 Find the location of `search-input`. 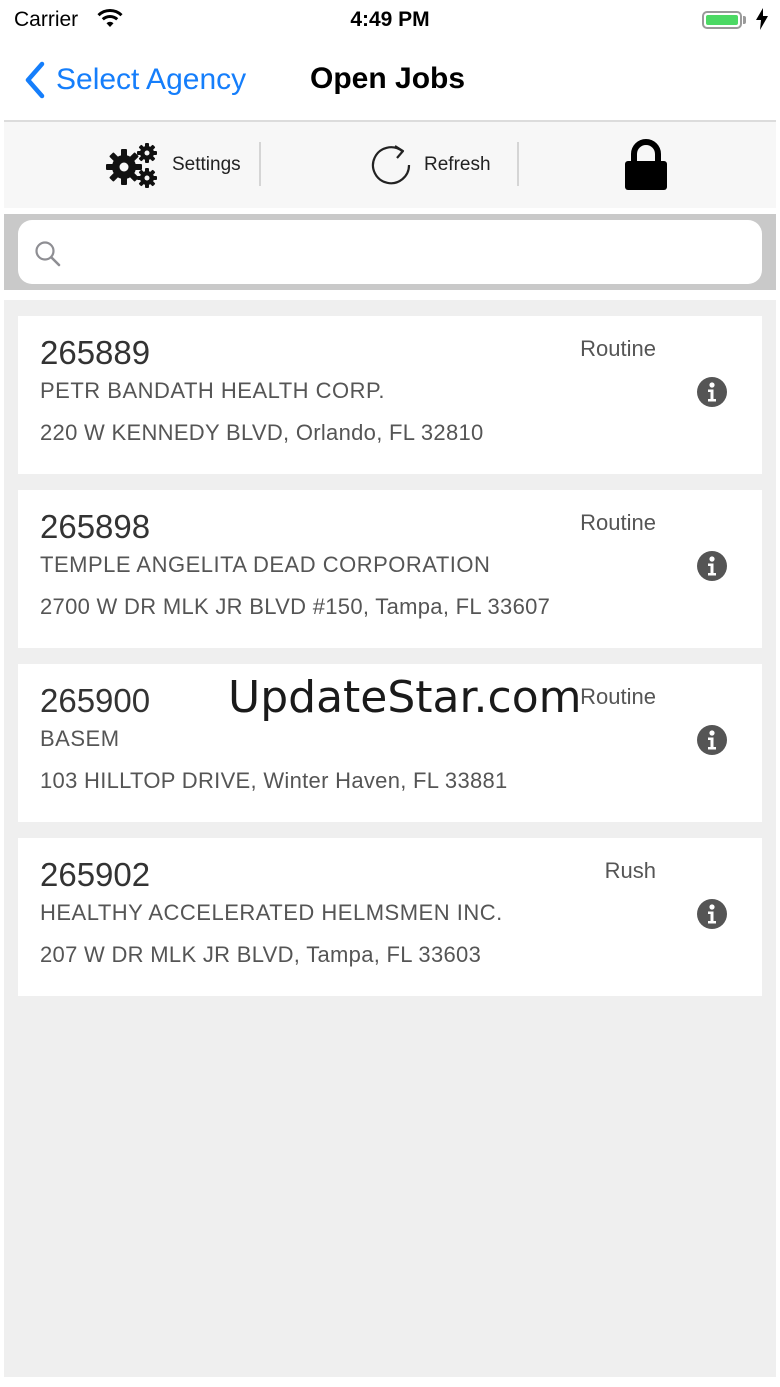

search-input is located at coordinates (413, 253).